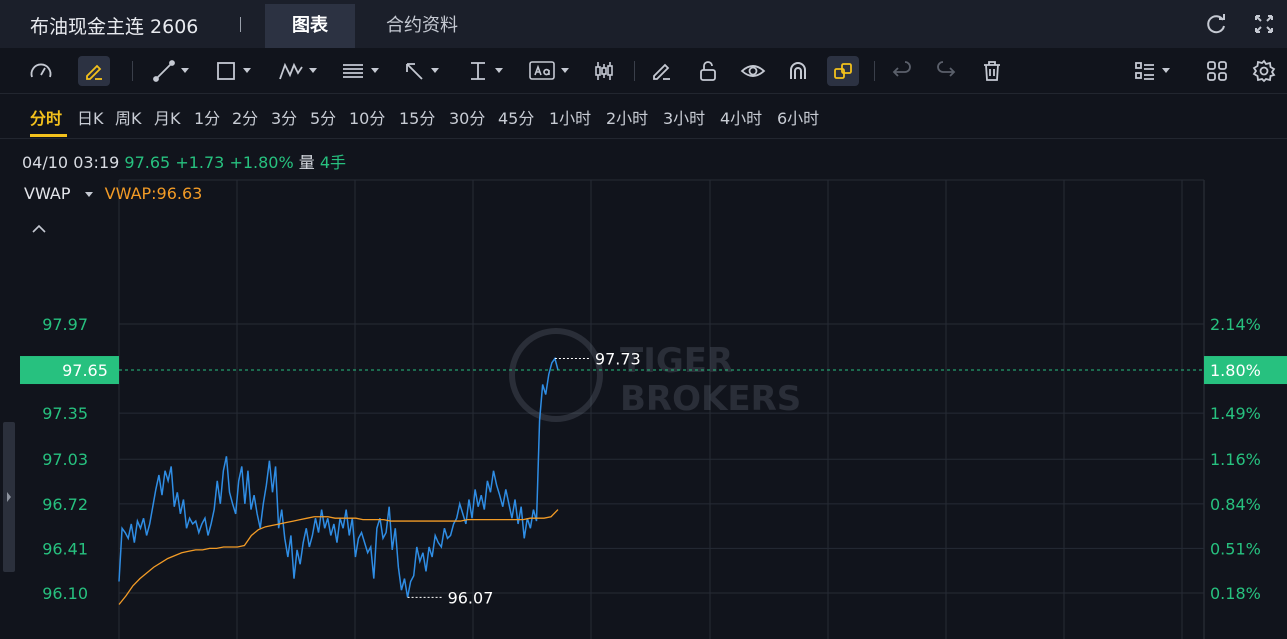 The height and width of the screenshot is (639, 1287). I want to click on expand-icon, so click(1264, 24).